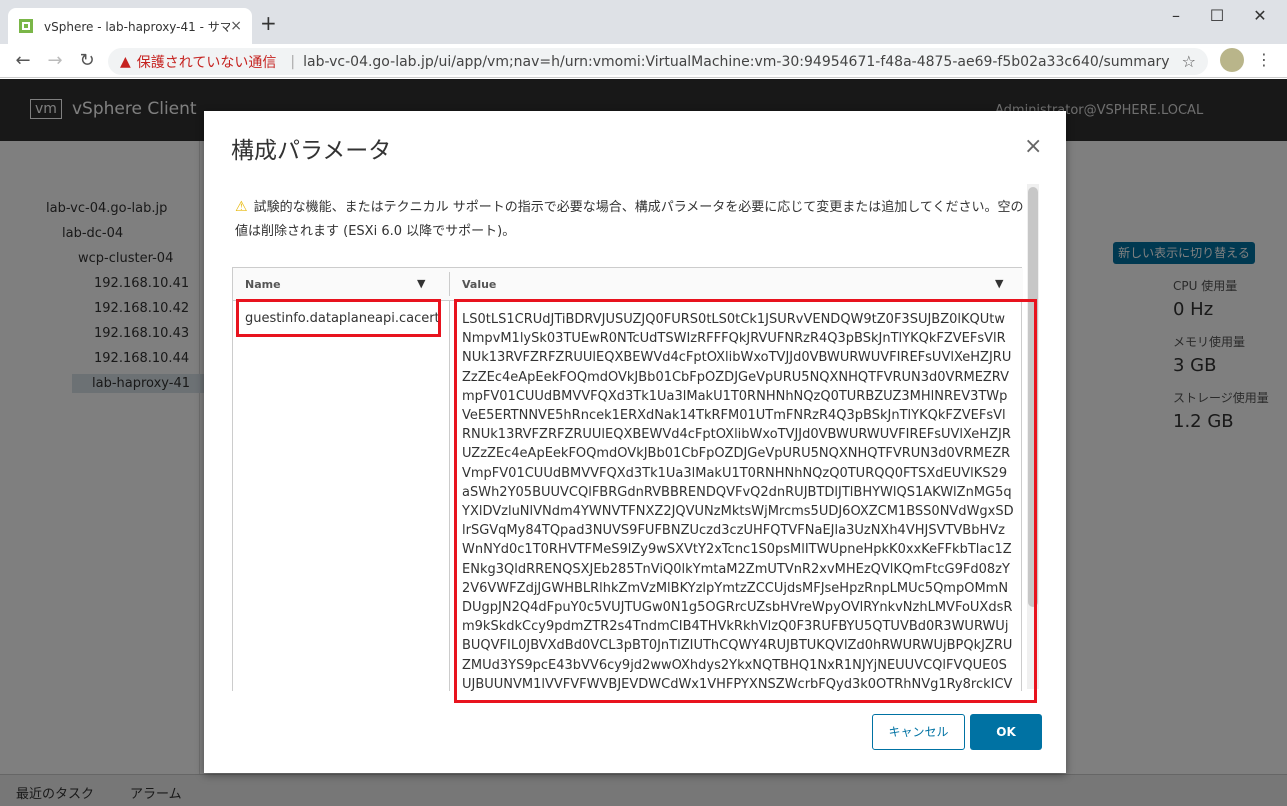 This screenshot has height=806, width=1287. Describe the element at coordinates (125, 61) in the screenshot. I see `security-warning-icon: ▲` at that location.